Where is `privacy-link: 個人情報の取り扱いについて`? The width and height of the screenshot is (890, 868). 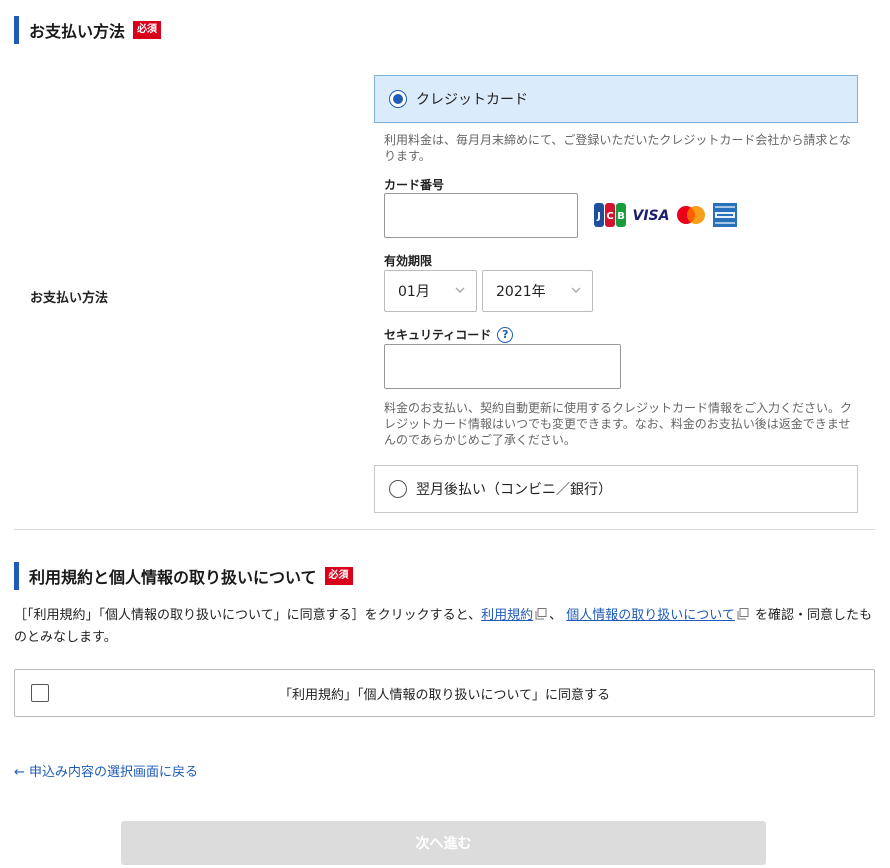
privacy-link: 個人情報の取り扱いについて is located at coordinates (650, 615).